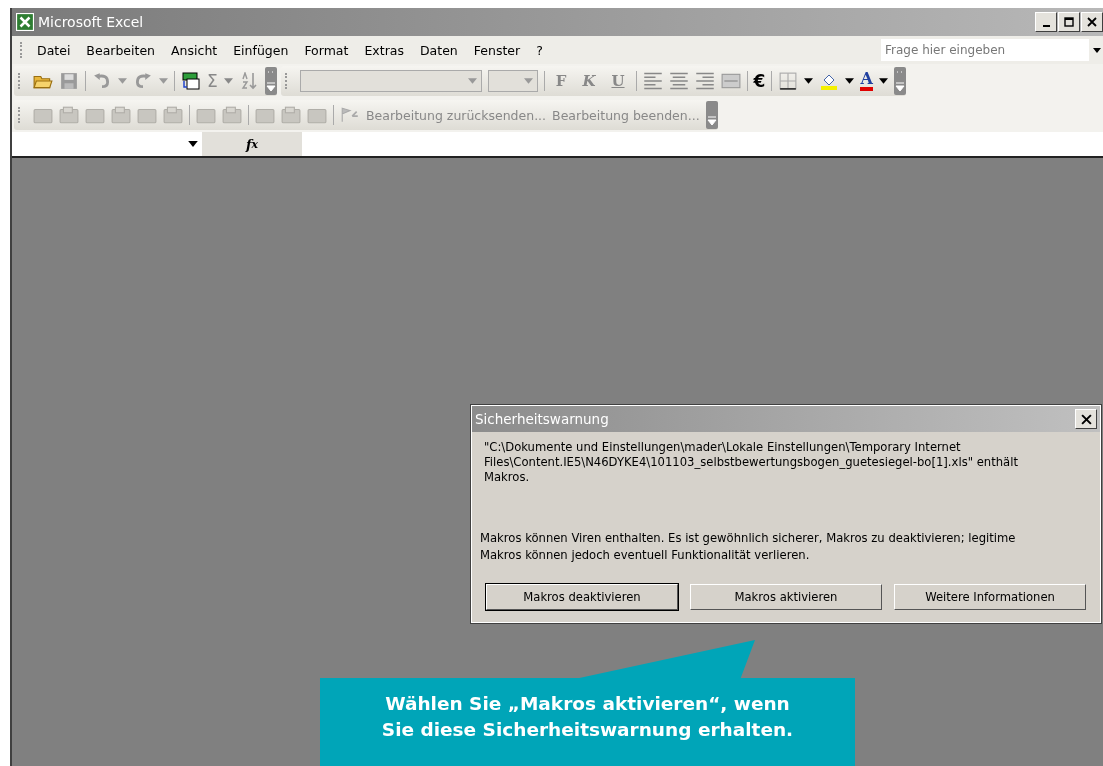 The image size is (1103, 766). I want to click on flag-icon, so click(350, 115).